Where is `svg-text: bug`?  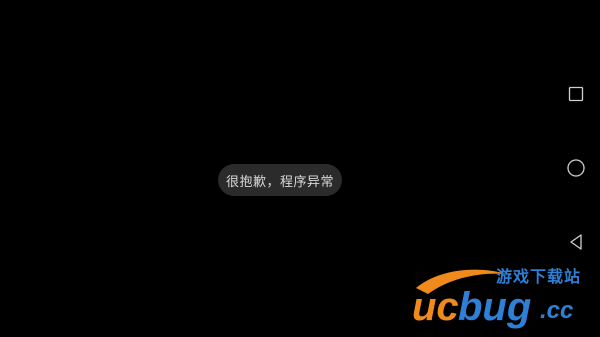 svg-text: bug is located at coordinates (494, 307).